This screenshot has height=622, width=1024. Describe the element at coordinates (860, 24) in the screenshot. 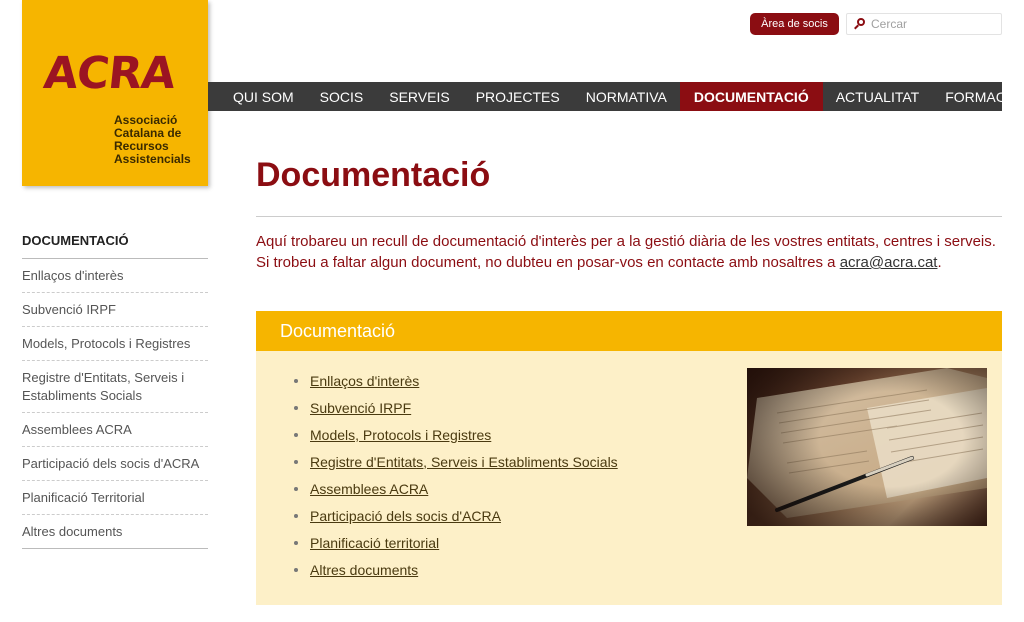

I see `search-icon` at that location.